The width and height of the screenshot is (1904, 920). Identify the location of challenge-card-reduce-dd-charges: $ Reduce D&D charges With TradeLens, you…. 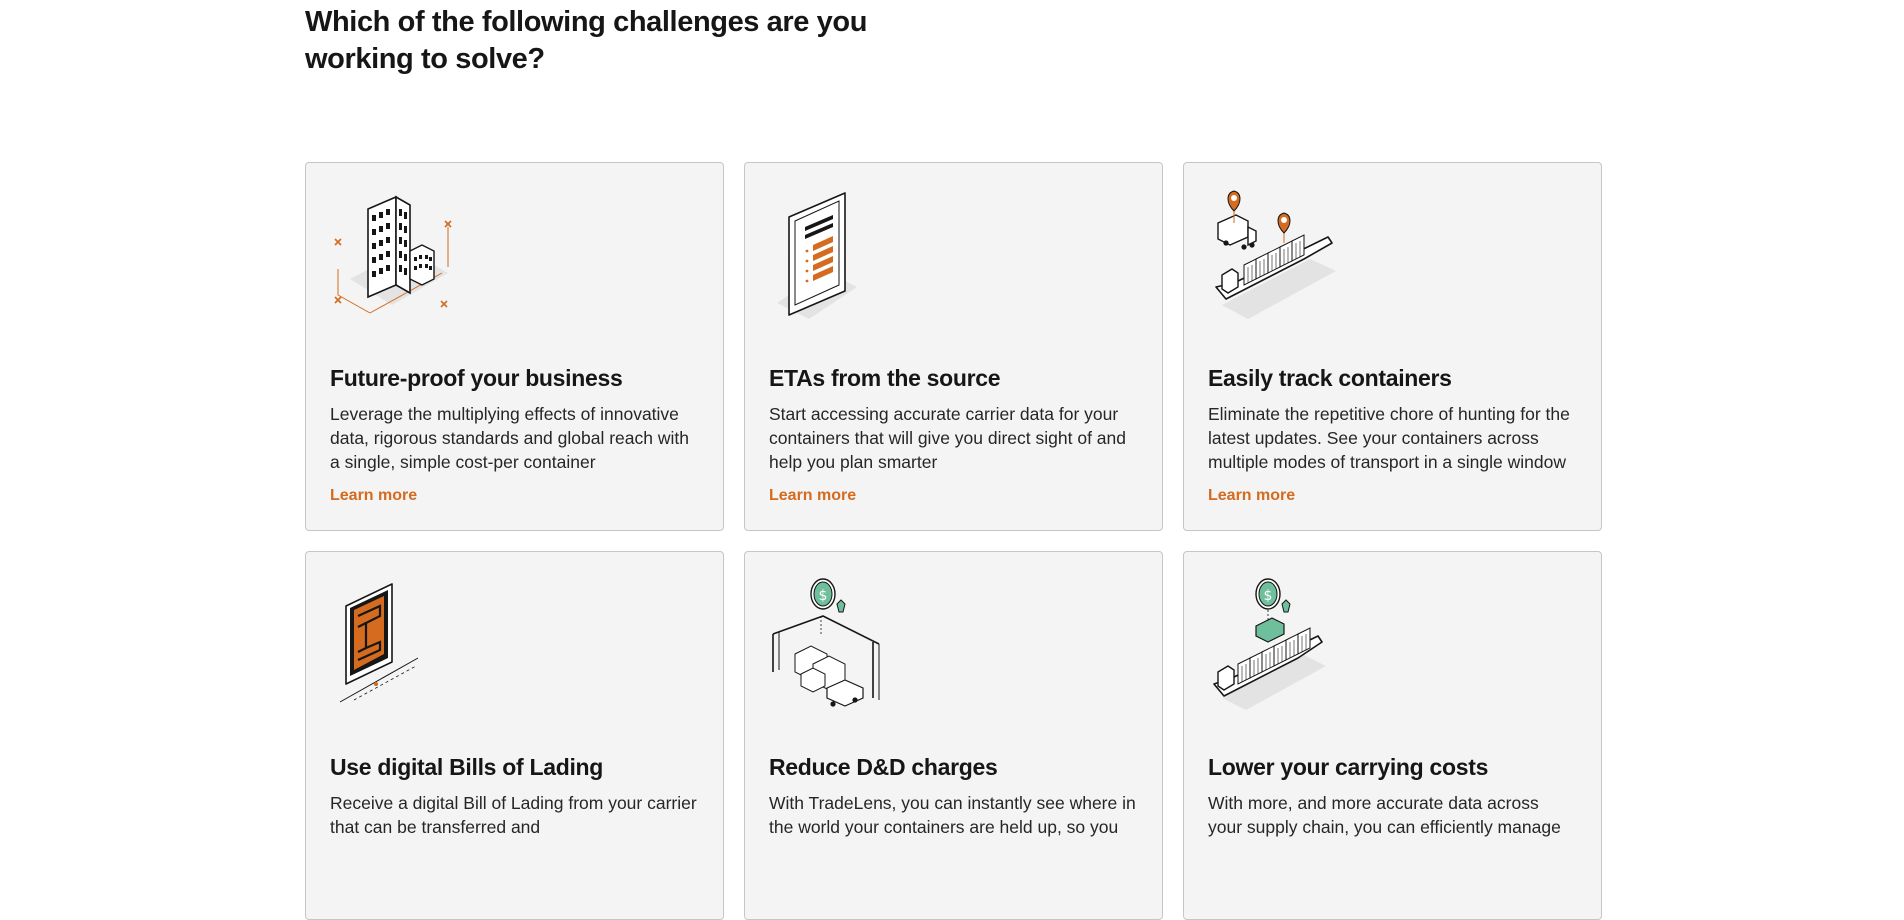
(953, 735).